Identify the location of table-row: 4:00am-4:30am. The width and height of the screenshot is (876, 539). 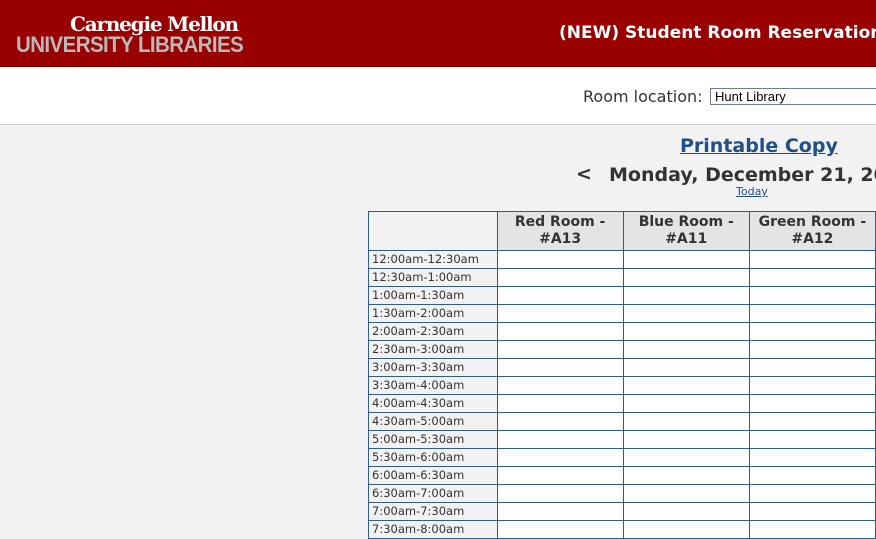
(622, 403).